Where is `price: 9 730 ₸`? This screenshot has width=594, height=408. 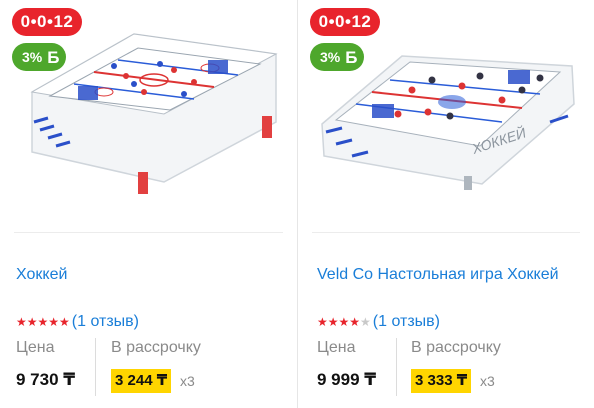 price: 9 730 ₸ is located at coordinates (46, 379).